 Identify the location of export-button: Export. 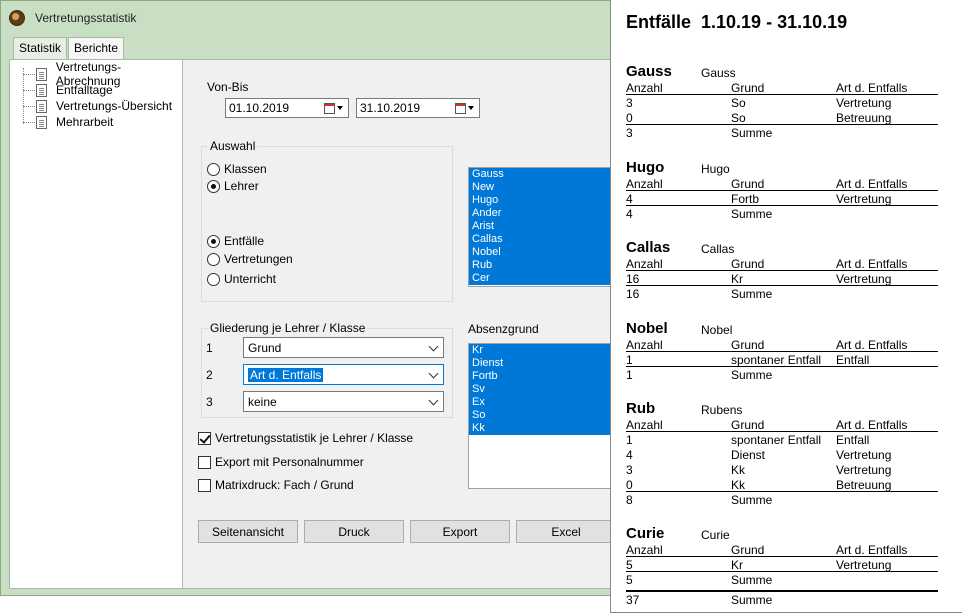
(460, 531).